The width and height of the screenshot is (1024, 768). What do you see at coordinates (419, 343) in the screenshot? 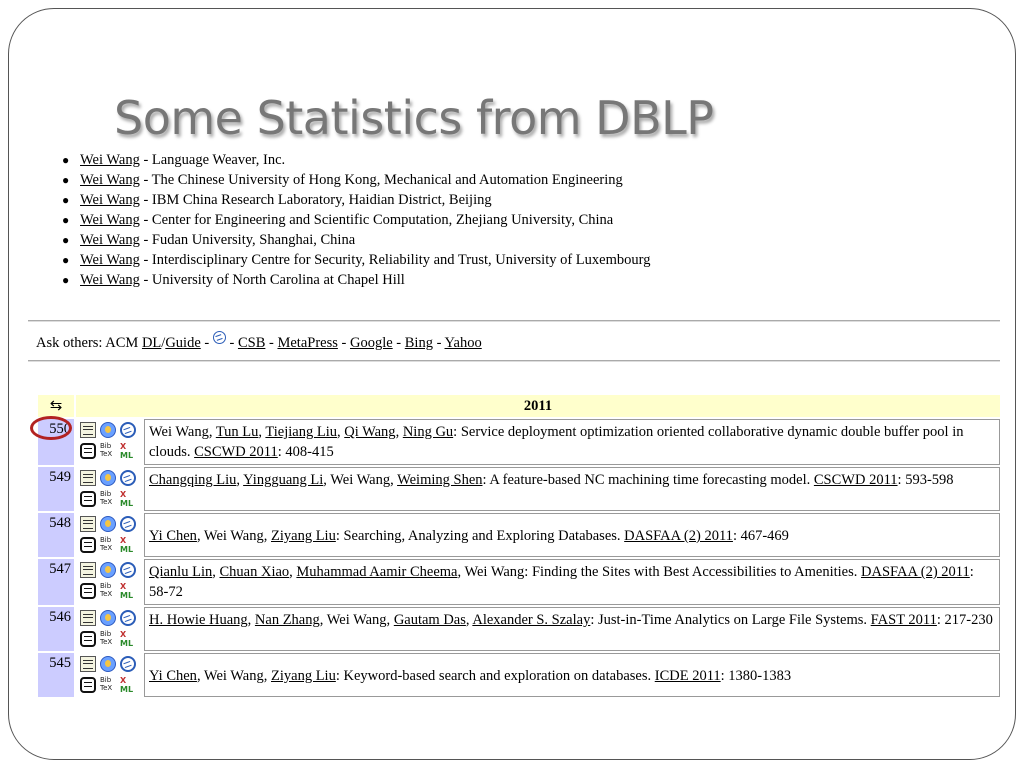
I see `bing-link: Bing` at bounding box center [419, 343].